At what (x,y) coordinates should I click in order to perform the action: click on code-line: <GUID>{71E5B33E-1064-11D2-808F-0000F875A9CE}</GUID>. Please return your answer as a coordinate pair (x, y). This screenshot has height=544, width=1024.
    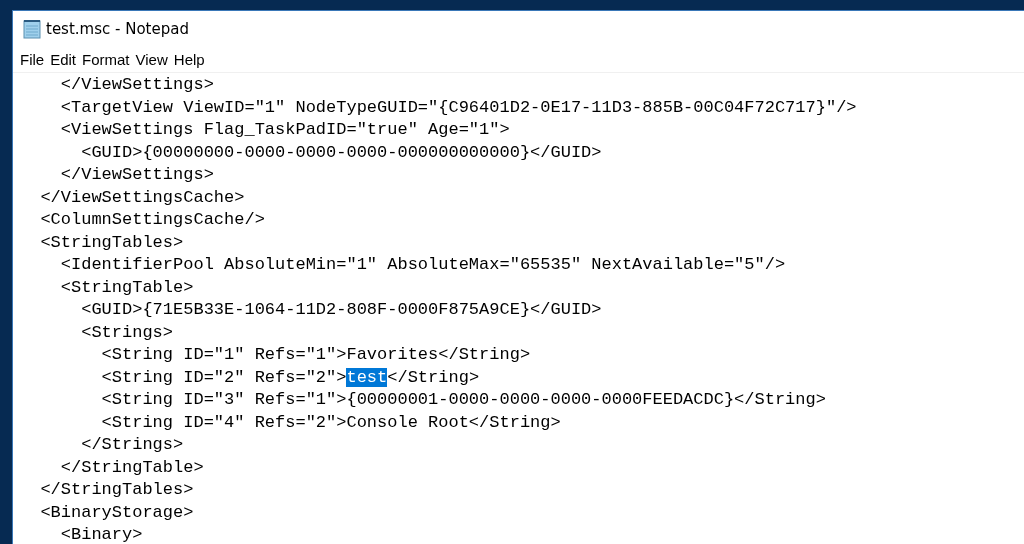
    Looking at the image, I should click on (341, 310).